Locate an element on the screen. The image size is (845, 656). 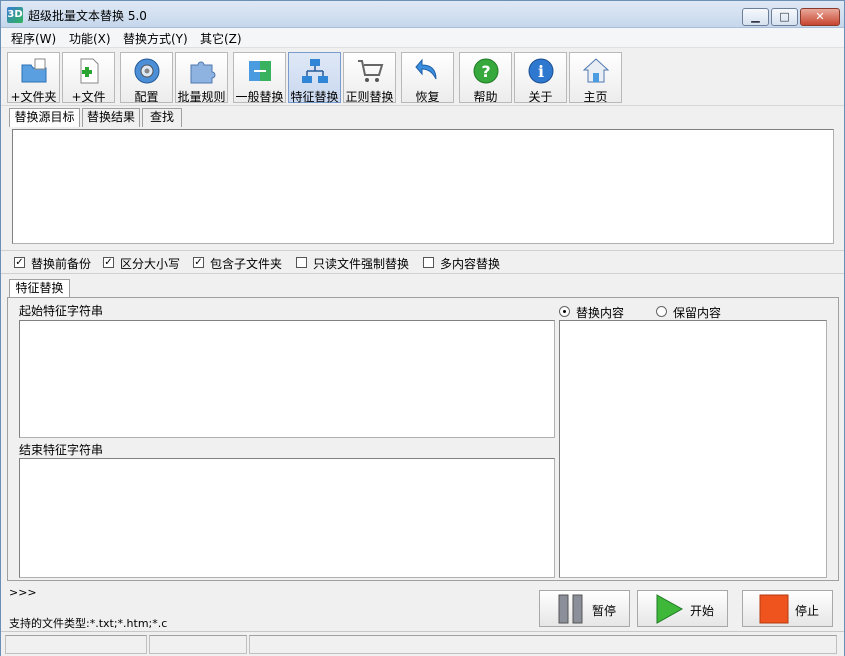
force-readonly-label: 只读文件强制替换 is located at coordinates (361, 264).